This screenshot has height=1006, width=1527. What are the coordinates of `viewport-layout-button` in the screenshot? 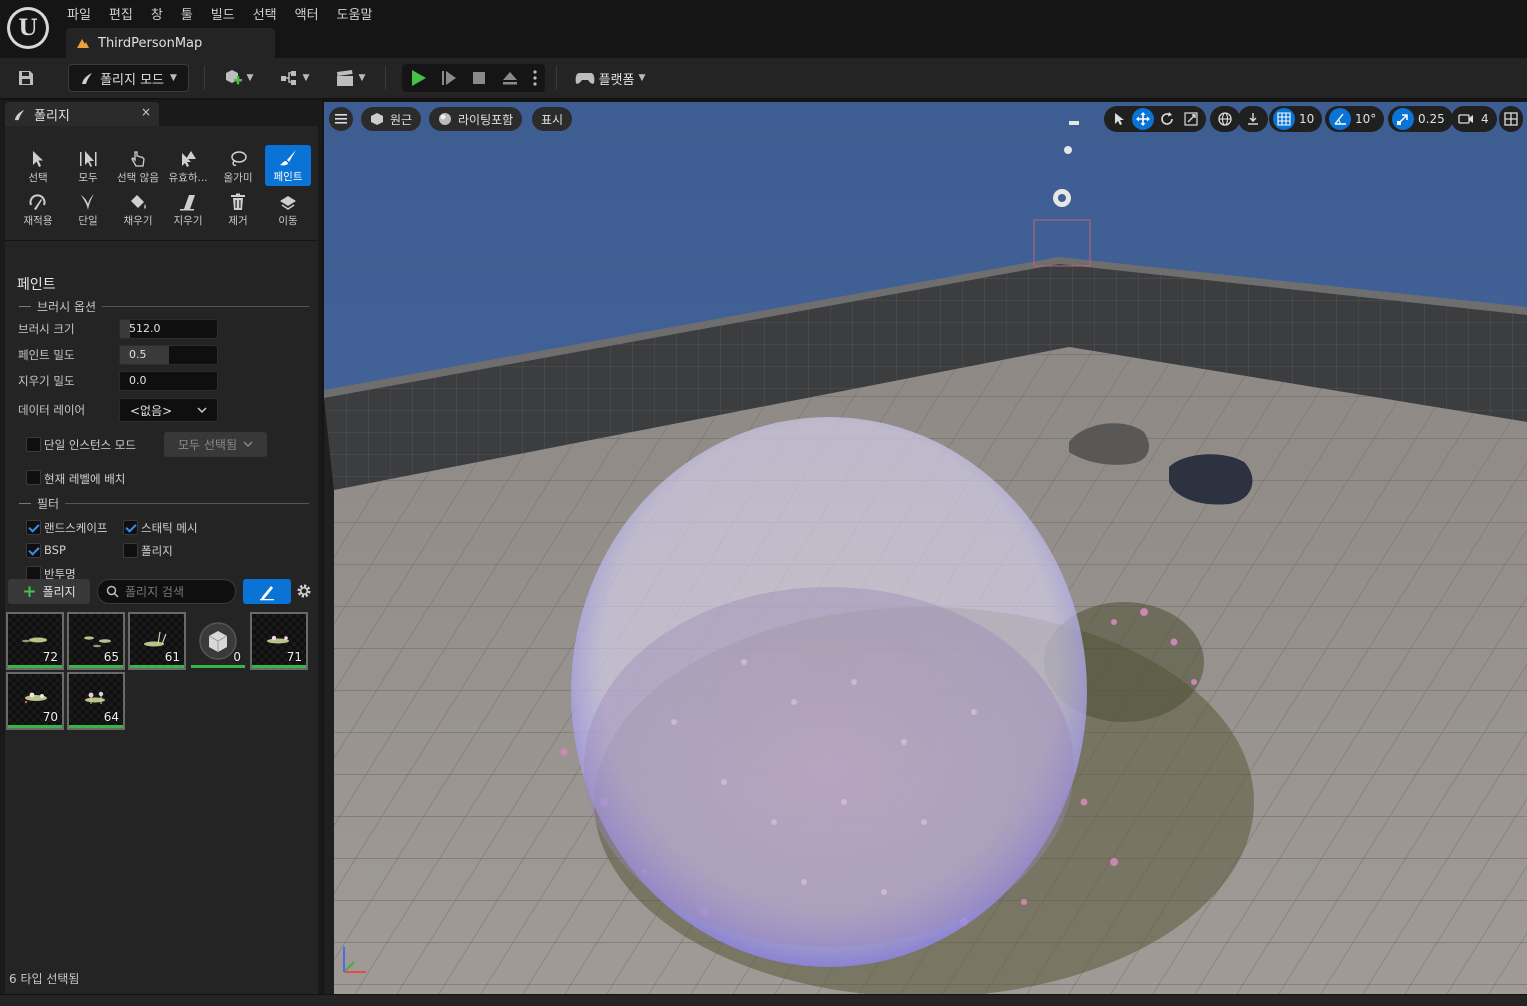 It's located at (1511, 119).